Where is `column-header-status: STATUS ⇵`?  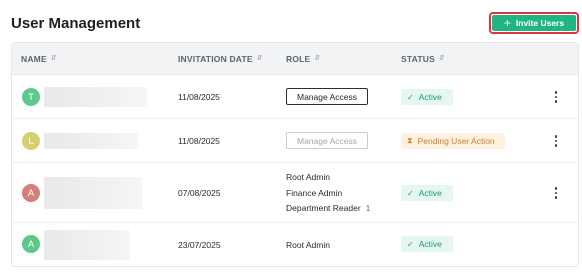
column-header-status: STATUS ⇵ is located at coordinates (423, 59).